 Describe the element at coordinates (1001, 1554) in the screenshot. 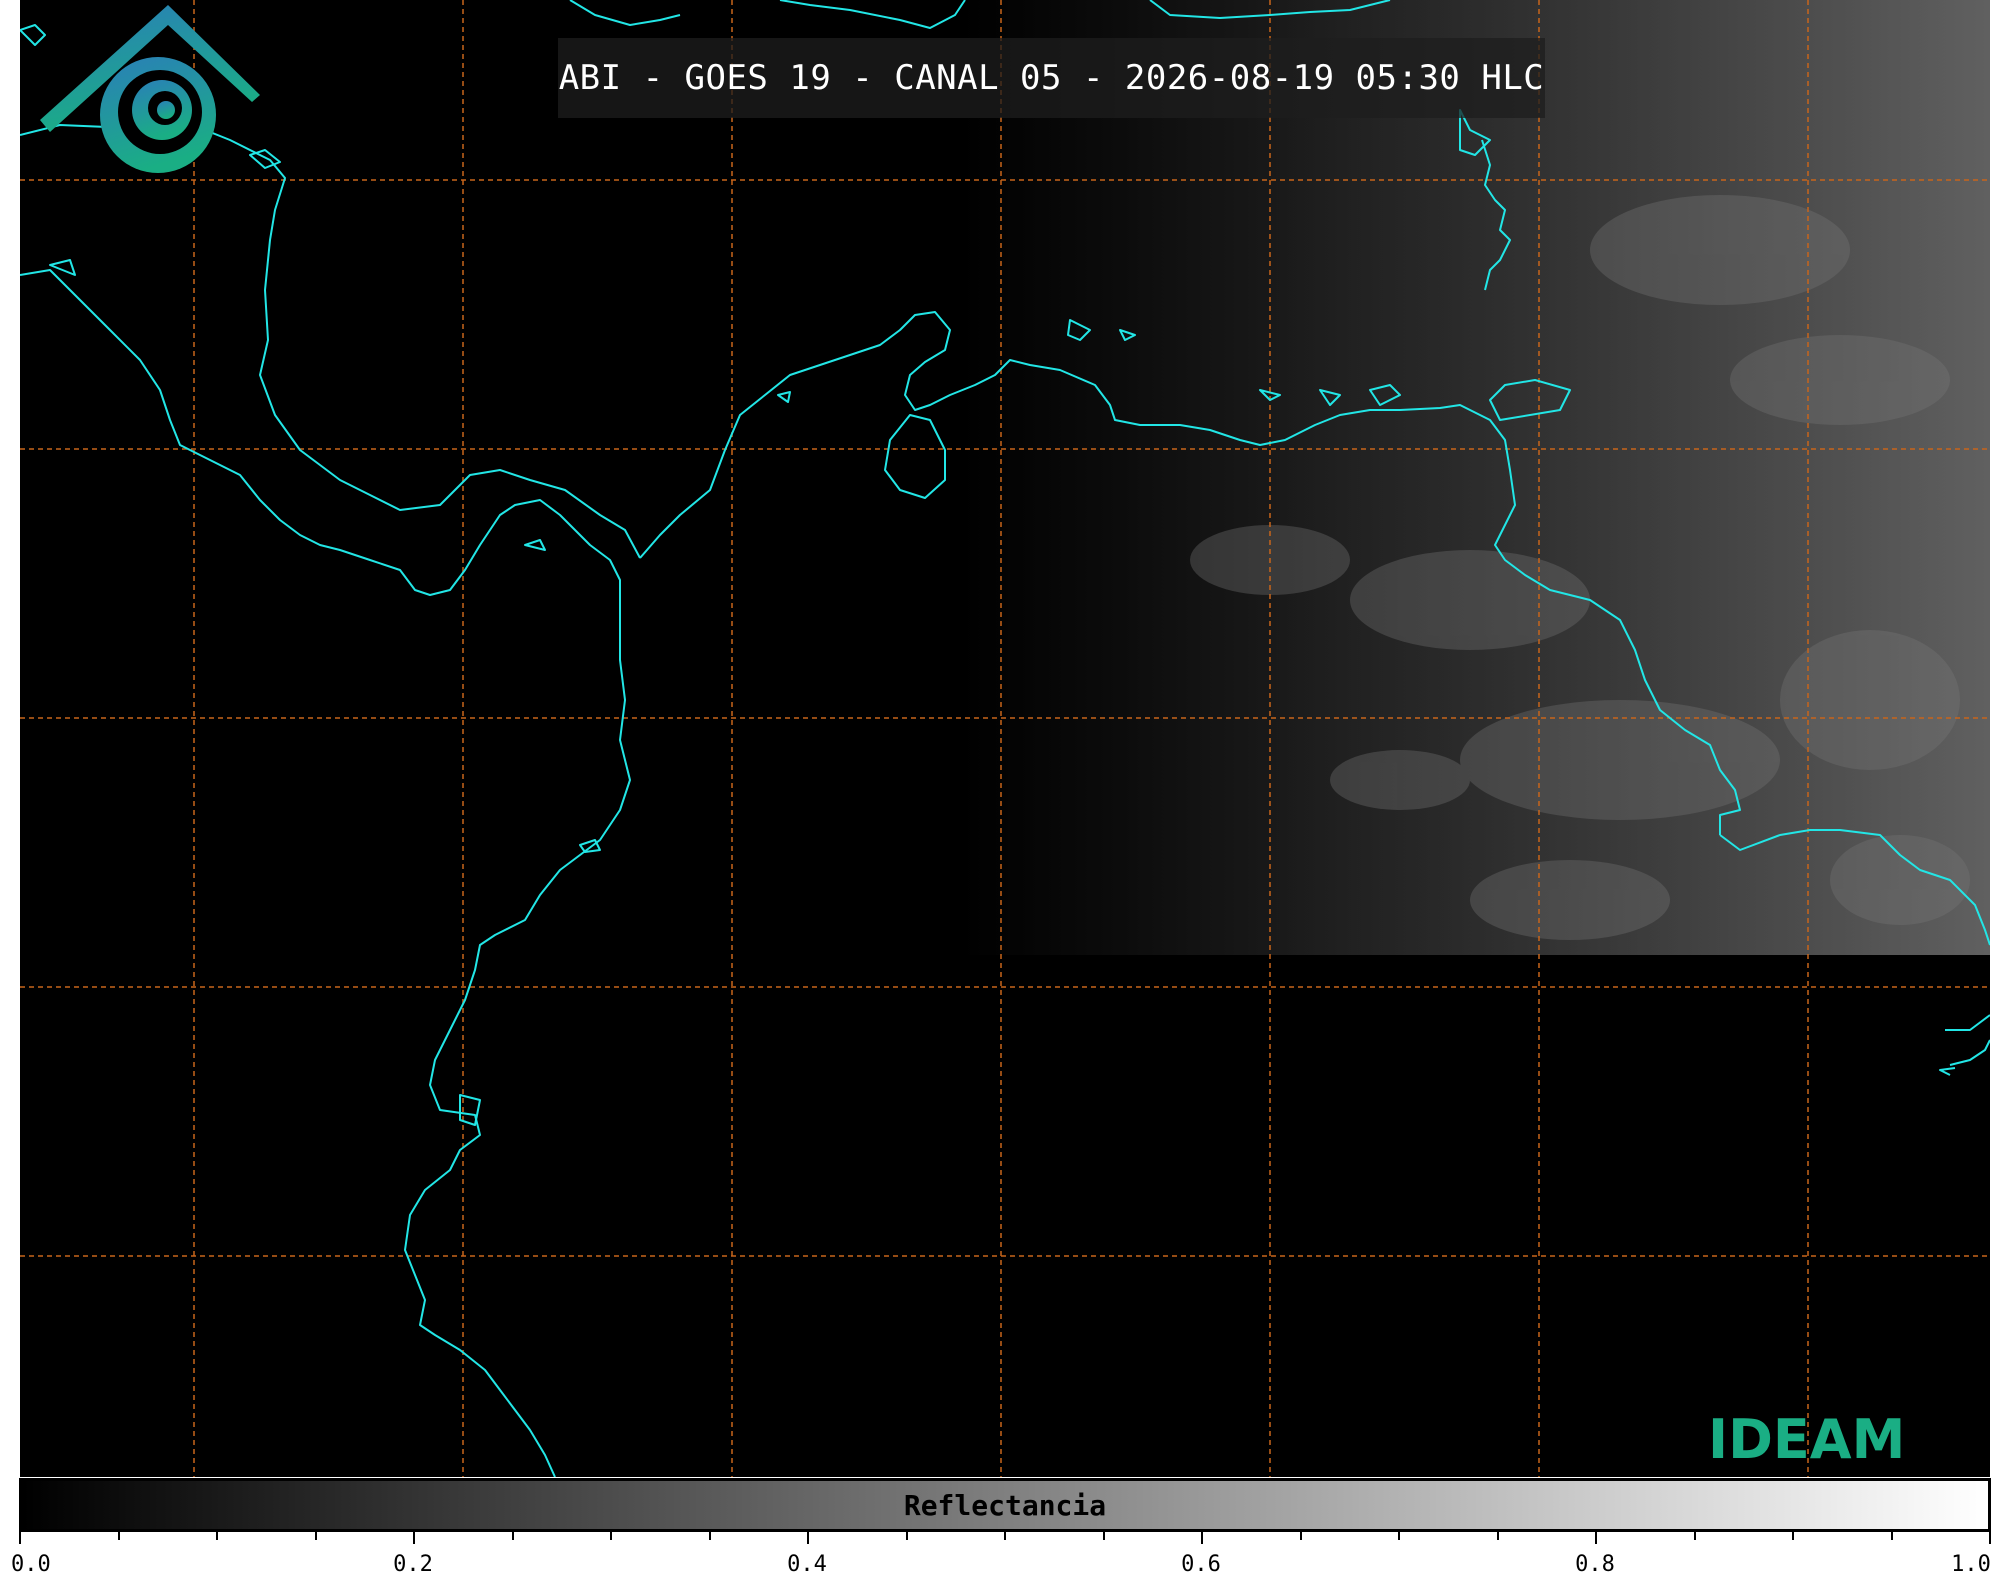

I see `colorbar-ticks: 0.0 0.2 0.4 0.6 0.8 1.0` at that location.